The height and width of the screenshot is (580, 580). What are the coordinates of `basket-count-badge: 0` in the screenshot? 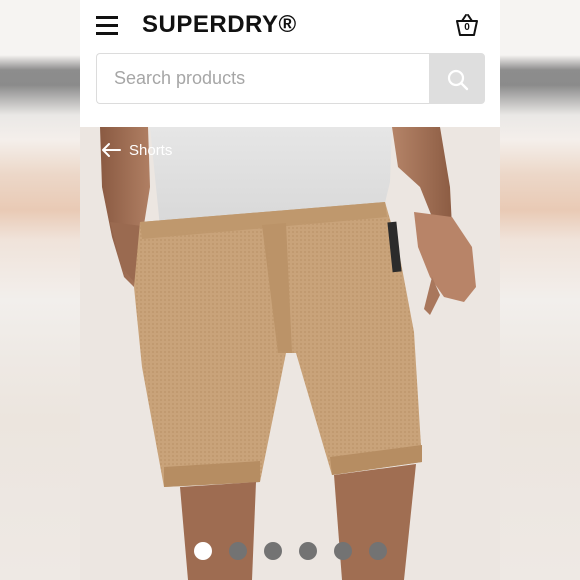 It's located at (467, 27).